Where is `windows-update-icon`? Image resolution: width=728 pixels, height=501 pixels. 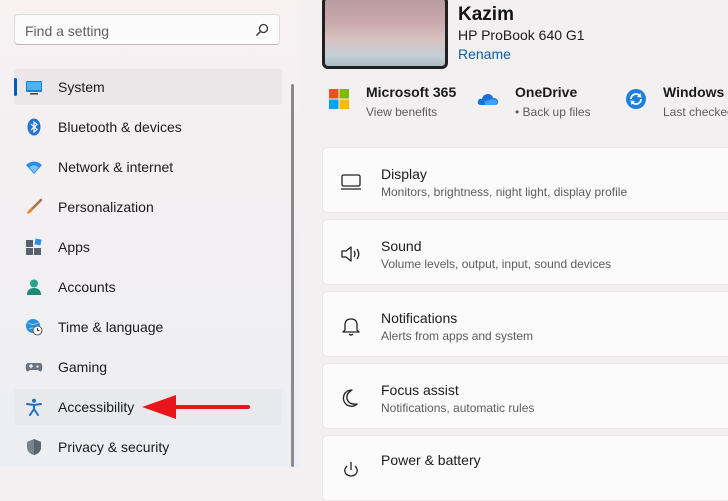 windows-update-icon is located at coordinates (636, 99).